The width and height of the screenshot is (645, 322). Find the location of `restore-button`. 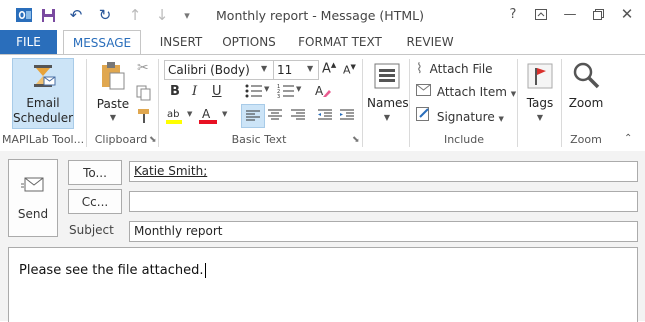

restore-button is located at coordinates (598, 14).